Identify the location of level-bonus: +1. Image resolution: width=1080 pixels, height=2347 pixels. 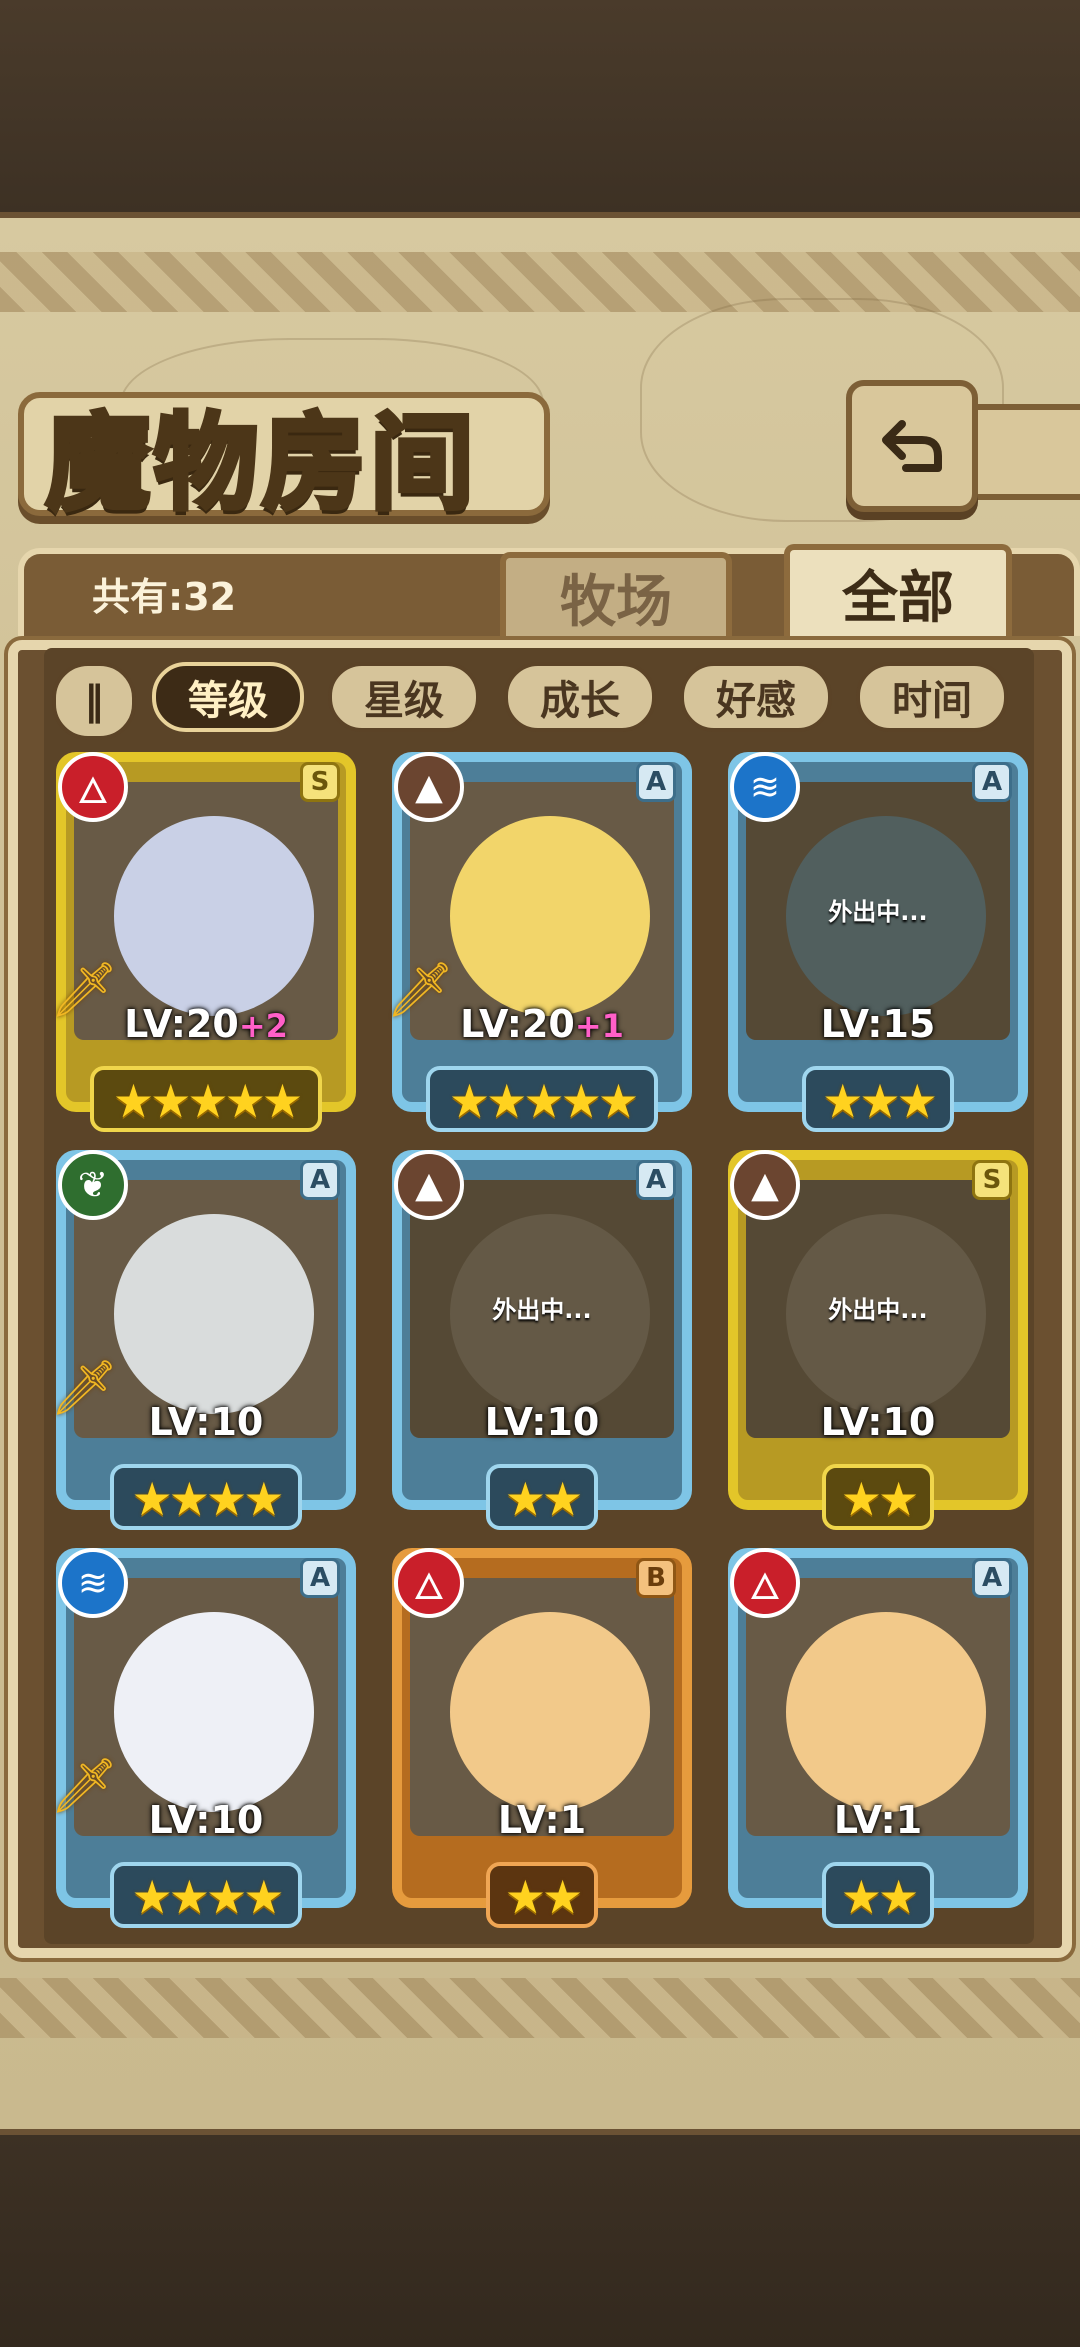
(599, 1026).